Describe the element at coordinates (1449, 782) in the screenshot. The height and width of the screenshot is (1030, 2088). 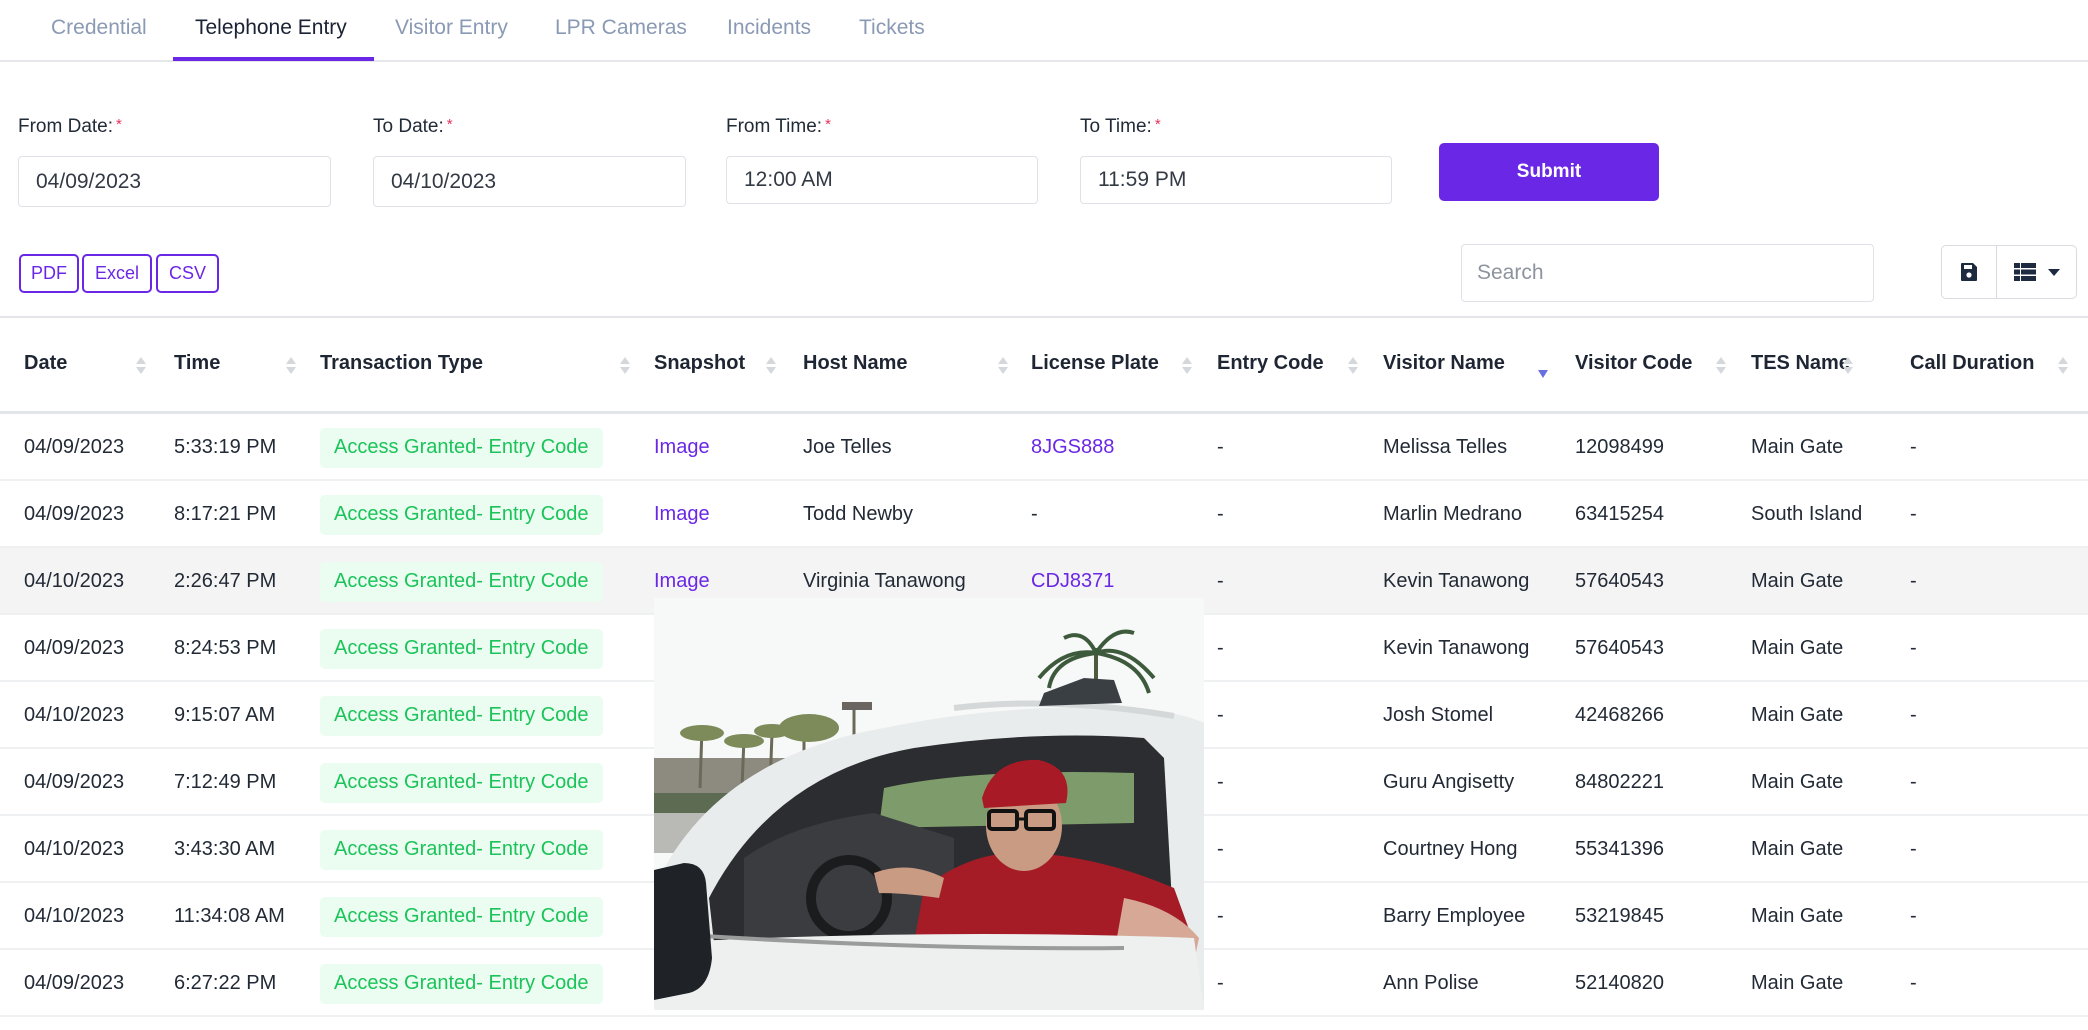
I see `cell-visitor-name: Guru Angisetty` at that location.